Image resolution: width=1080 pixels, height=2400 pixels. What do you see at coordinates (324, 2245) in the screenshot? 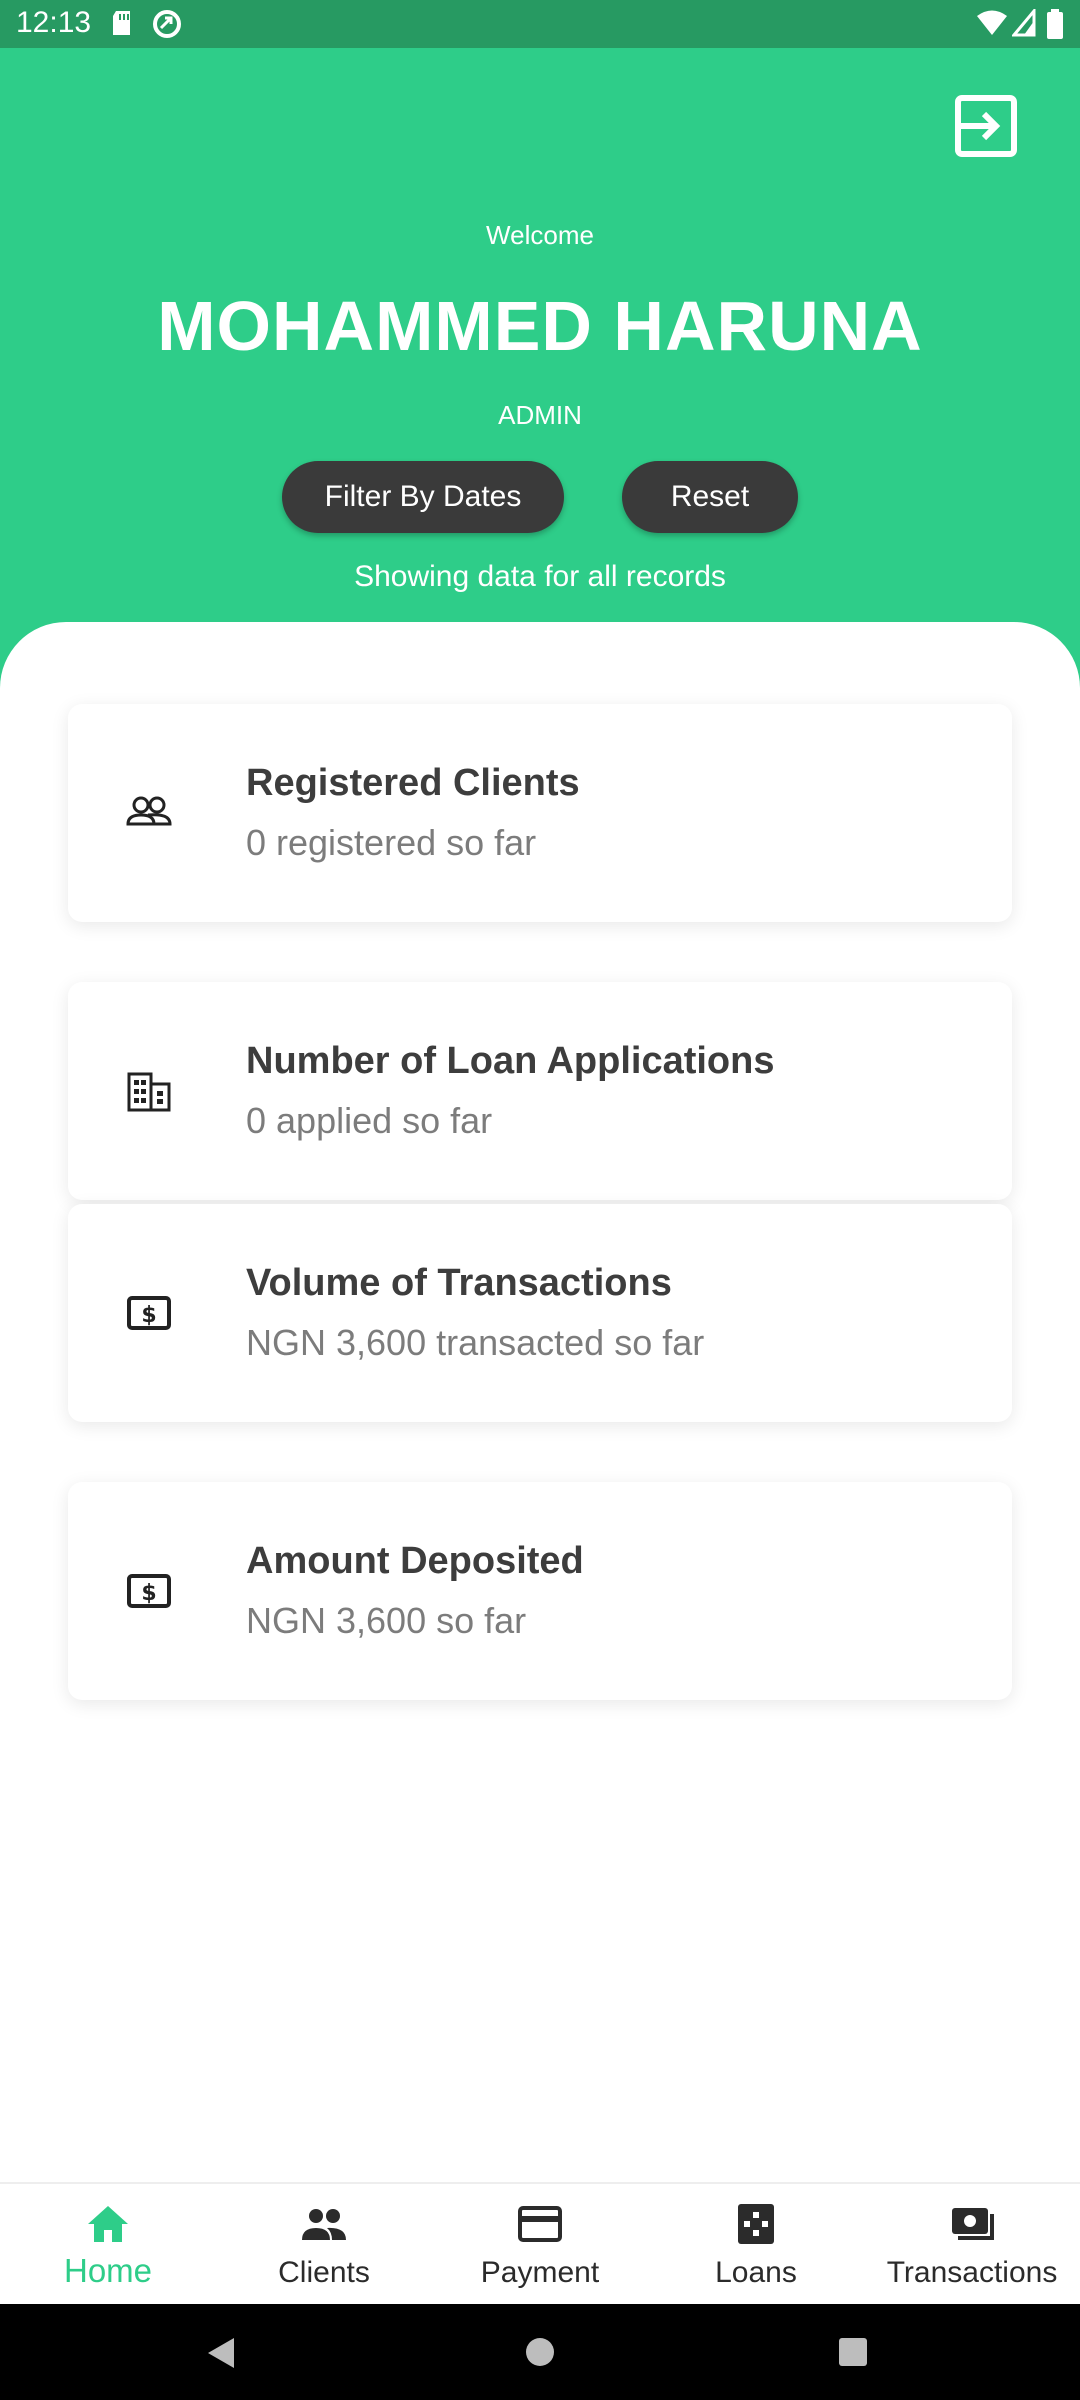
I see `nav-clients: Clients` at bounding box center [324, 2245].